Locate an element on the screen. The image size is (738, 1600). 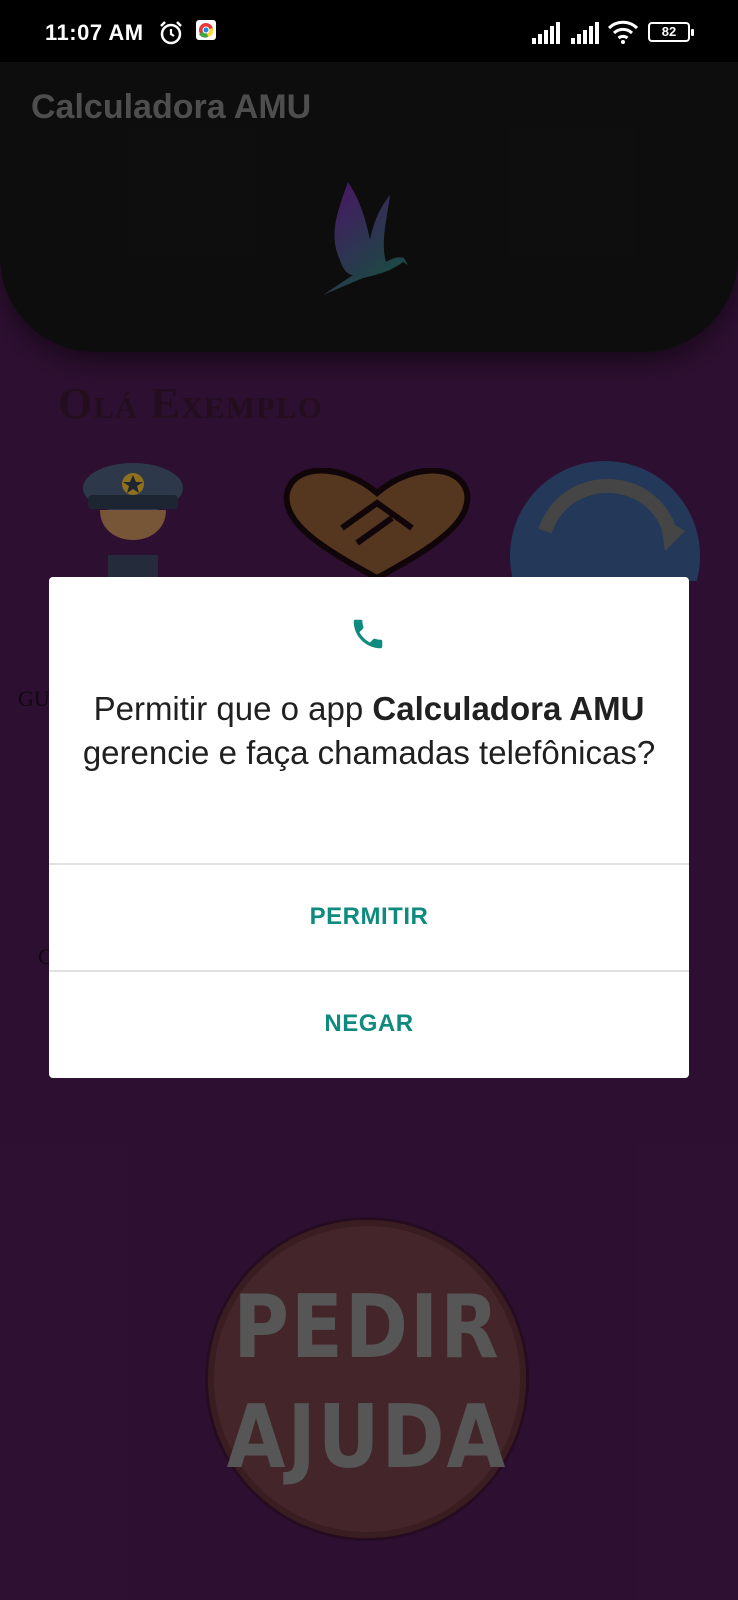
chrome-icon is located at coordinates (206, 30).